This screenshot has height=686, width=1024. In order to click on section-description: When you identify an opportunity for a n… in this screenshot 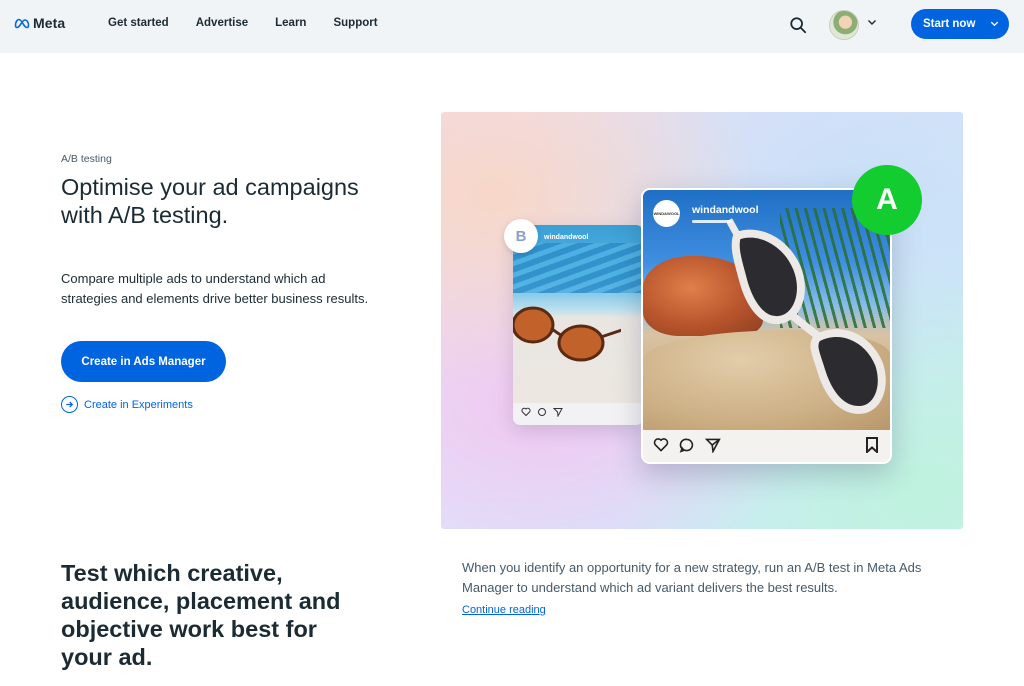, I will do `click(692, 577)`.